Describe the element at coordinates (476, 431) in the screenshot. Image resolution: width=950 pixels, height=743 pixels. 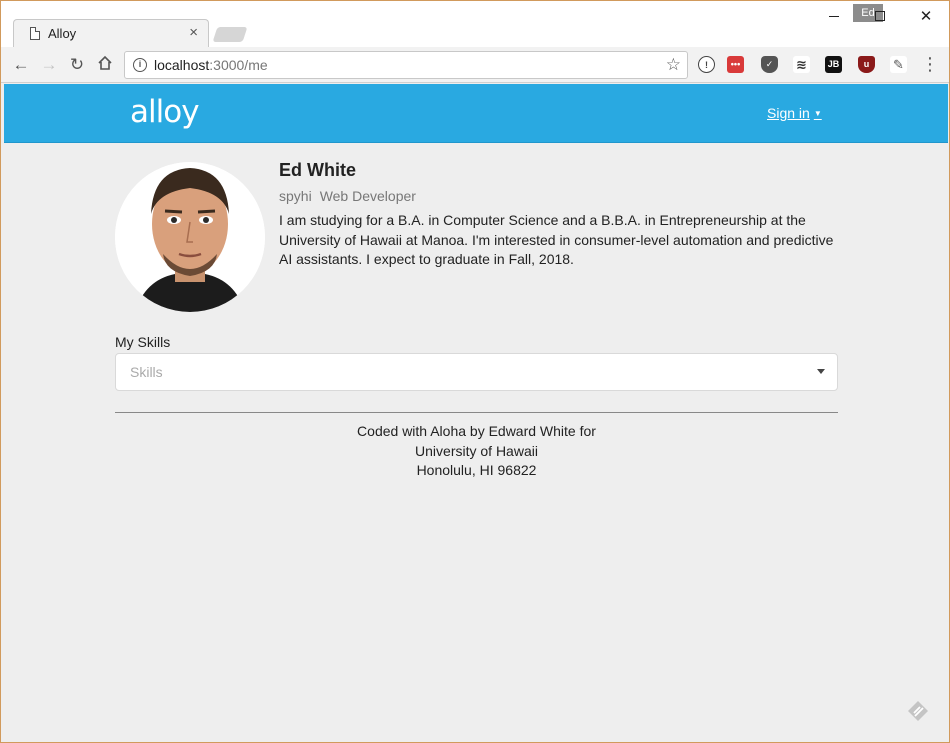
I see `footer-line-1: Coded with Aloha by Edward White for` at that location.